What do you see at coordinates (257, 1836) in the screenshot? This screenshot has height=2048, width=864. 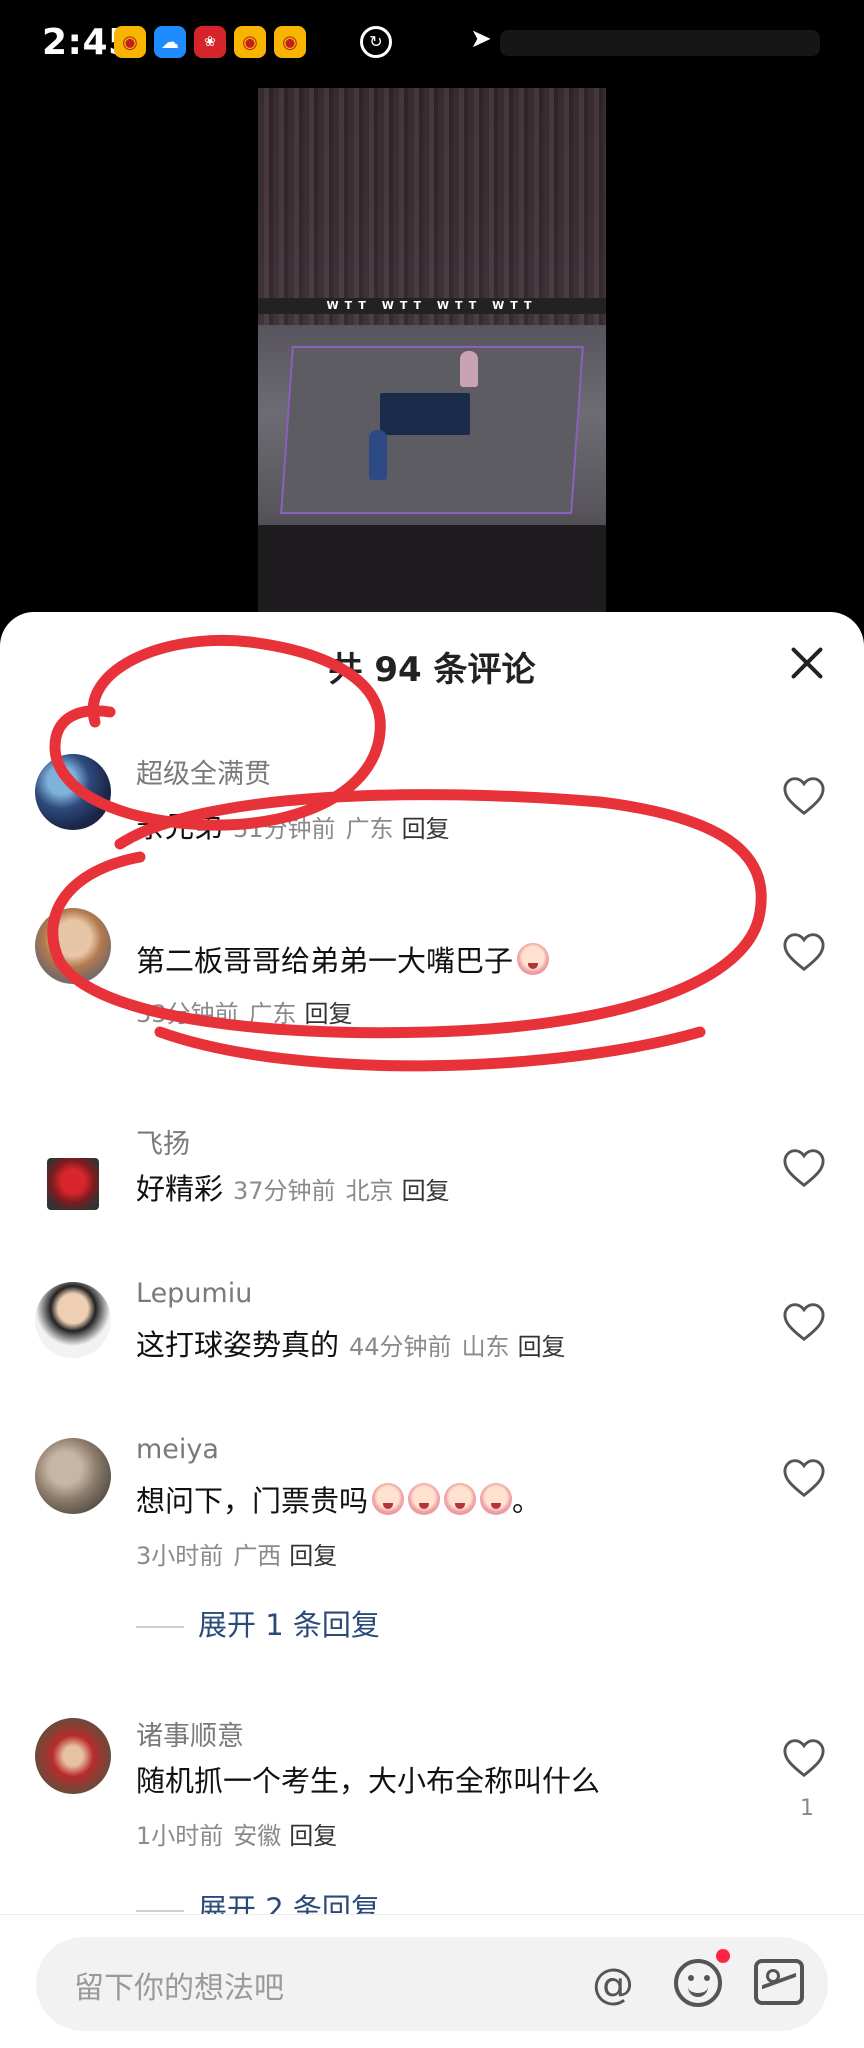 I see `comment-location: 安徽` at bounding box center [257, 1836].